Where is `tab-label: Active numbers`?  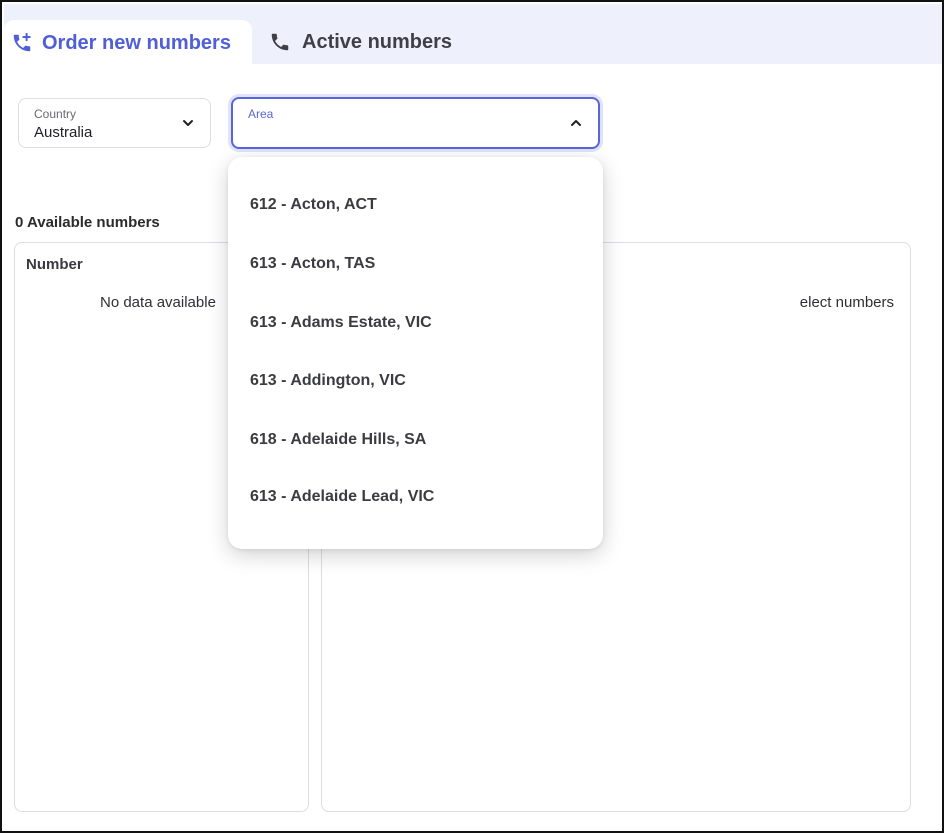 tab-label: Active numbers is located at coordinates (377, 41).